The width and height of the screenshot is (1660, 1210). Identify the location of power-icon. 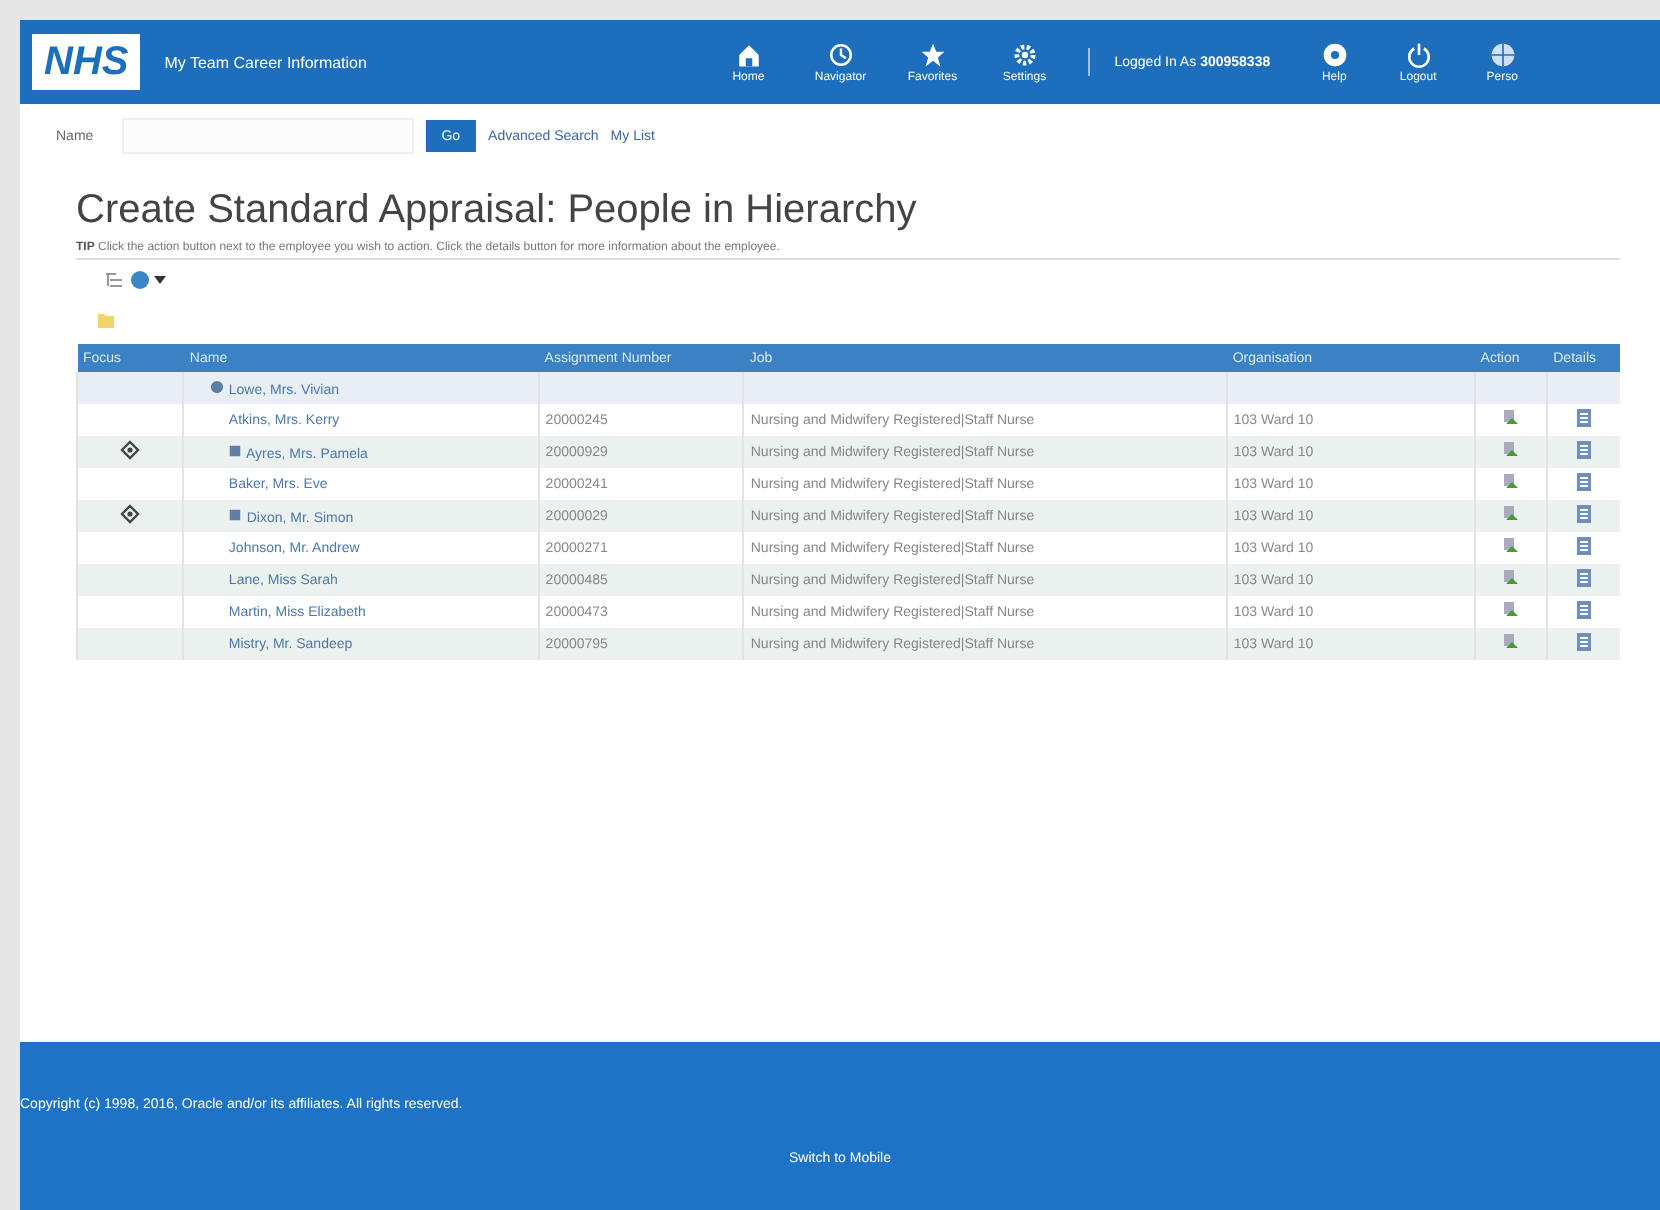
(1418, 54).